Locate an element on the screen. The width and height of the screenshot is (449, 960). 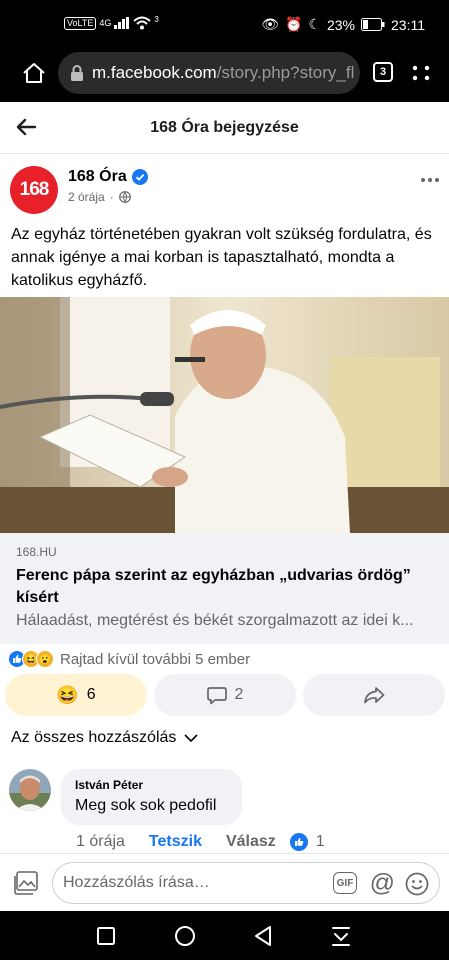
wow-reaction-icon: 😮 is located at coordinates (45, 659).